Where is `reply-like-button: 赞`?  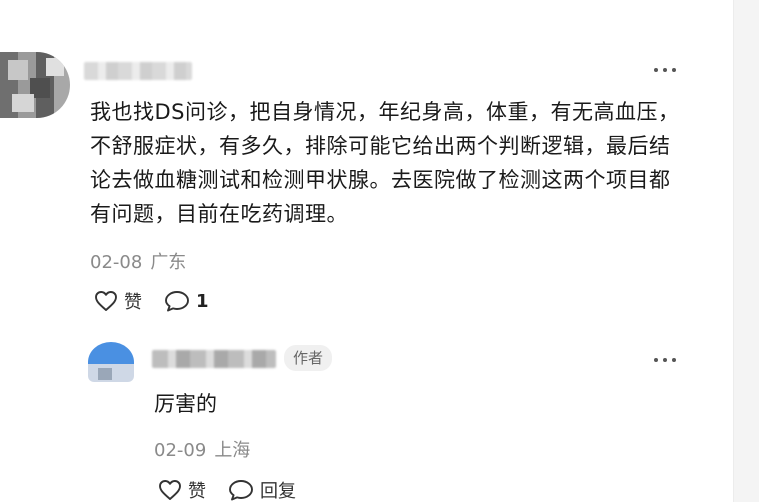
reply-like-button: 赞 is located at coordinates (182, 489).